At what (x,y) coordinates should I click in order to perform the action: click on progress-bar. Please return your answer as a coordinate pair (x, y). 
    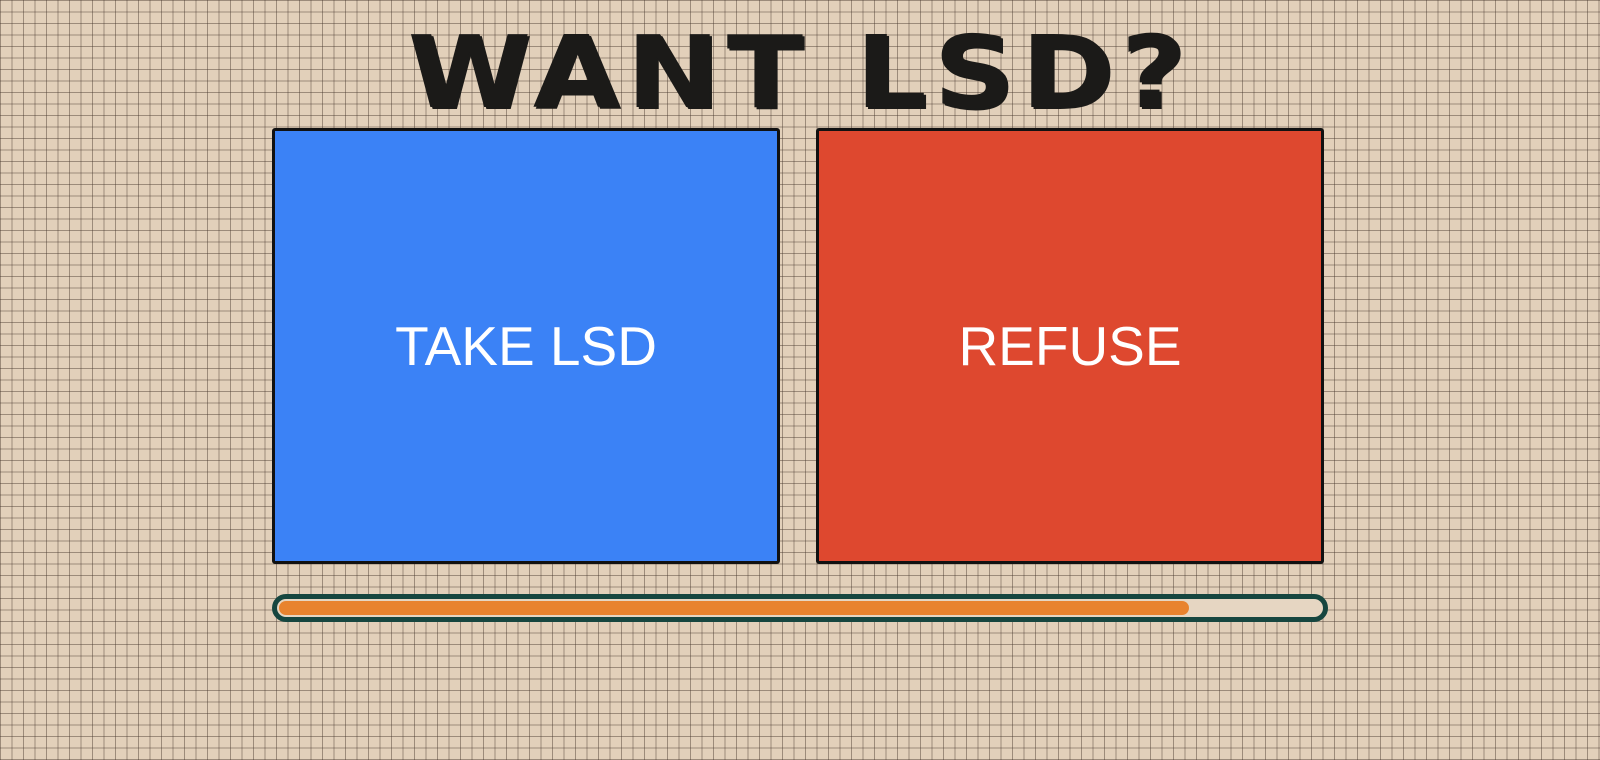
    Looking at the image, I should click on (800, 608).